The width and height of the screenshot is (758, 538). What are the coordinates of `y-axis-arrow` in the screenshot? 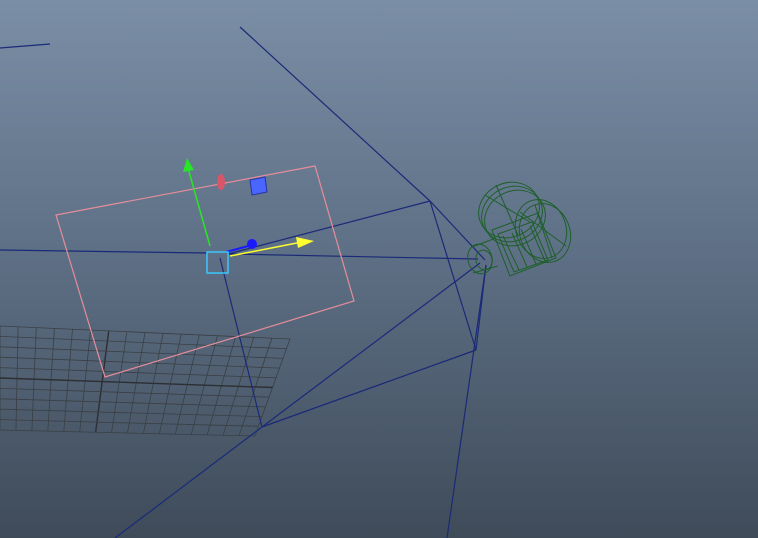 It's located at (188, 165).